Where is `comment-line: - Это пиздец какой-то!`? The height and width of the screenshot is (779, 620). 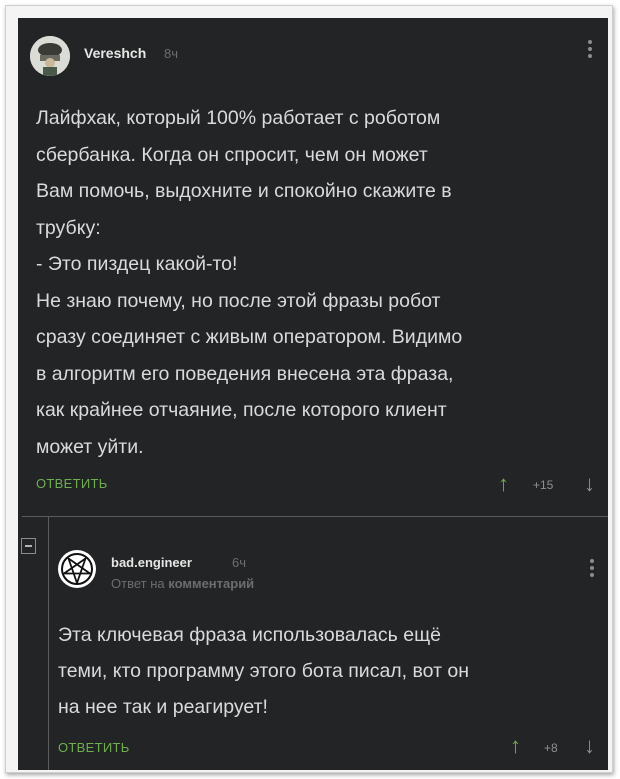 comment-line: - Это пиздец какой-то! is located at coordinates (137, 264).